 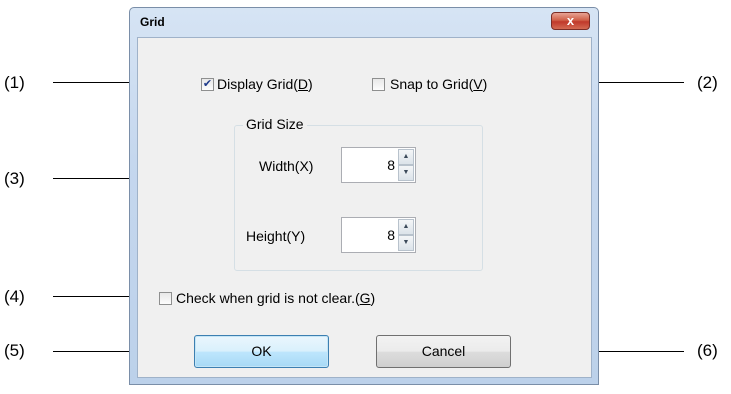 What do you see at coordinates (707, 350) in the screenshot?
I see `callout-6: (6)` at bounding box center [707, 350].